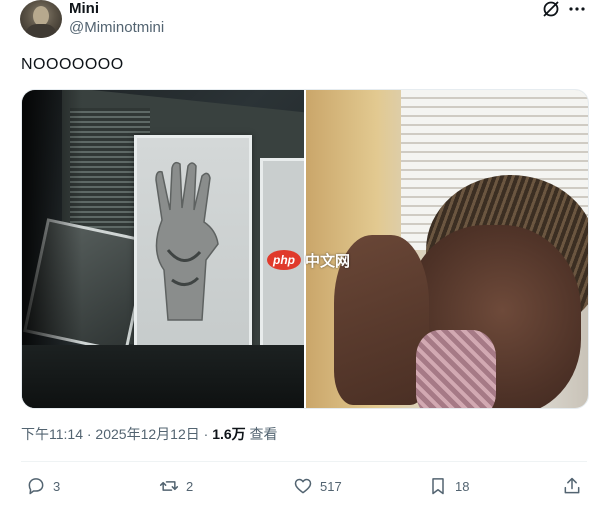 The width and height of the screenshot is (614, 519). I want to click on bookmark-icon, so click(438, 486).